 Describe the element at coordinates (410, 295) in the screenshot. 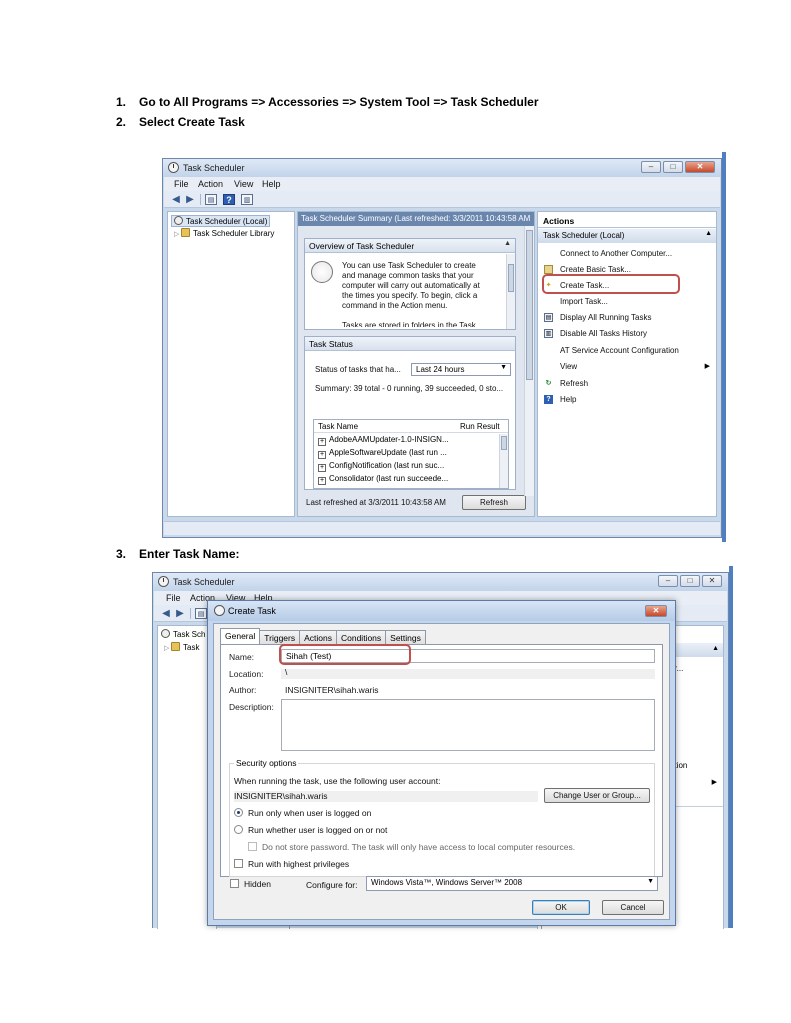

I see `overview-line: the times you specify. To begin, click a` at that location.